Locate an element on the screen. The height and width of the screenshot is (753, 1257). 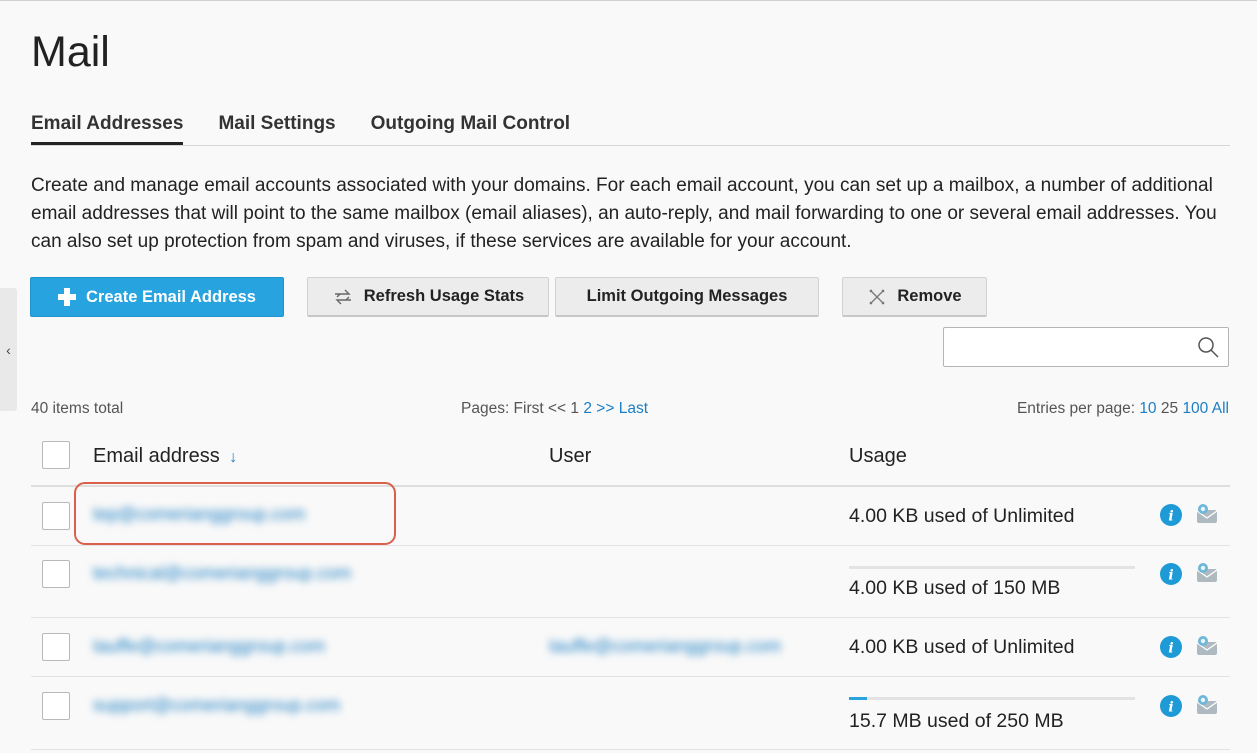
pagination-page-2: 2 is located at coordinates (587, 408).